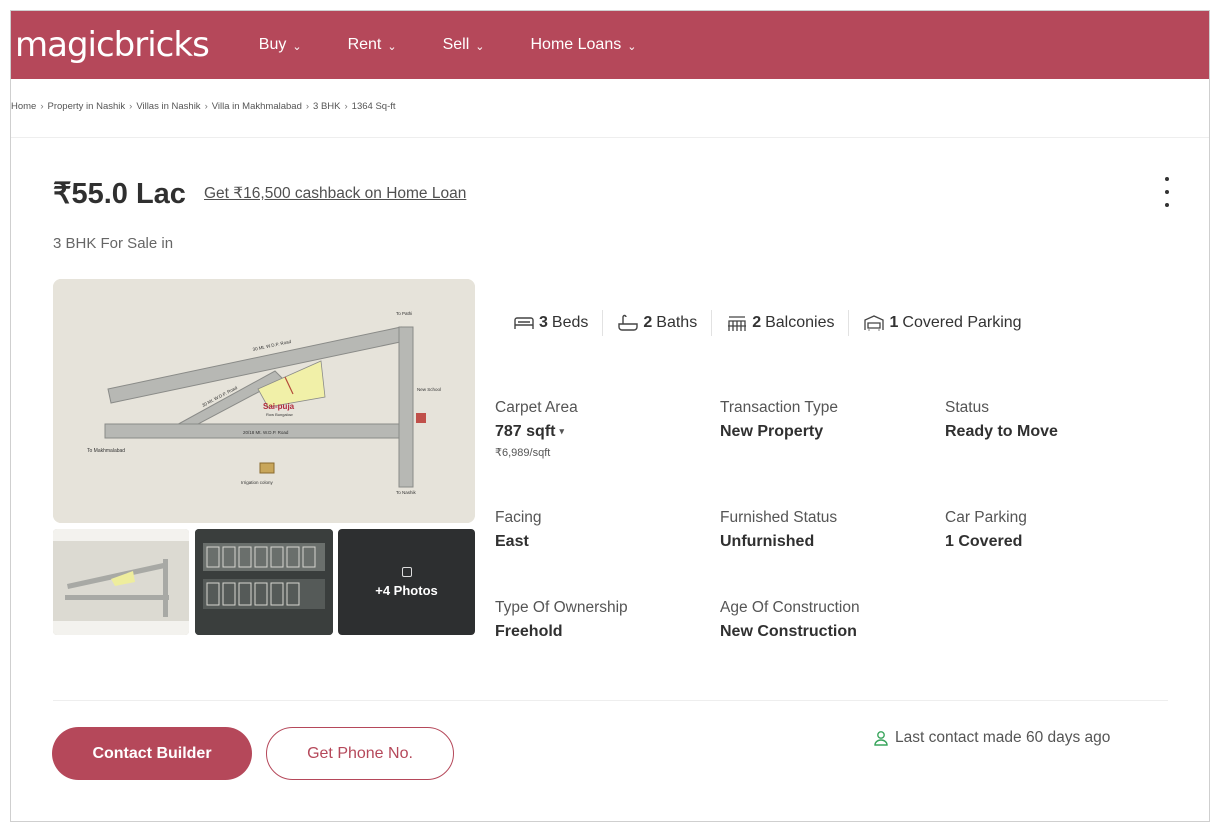 This screenshot has height=824, width=1214. Describe the element at coordinates (881, 738) in the screenshot. I see `user-icon` at that location.